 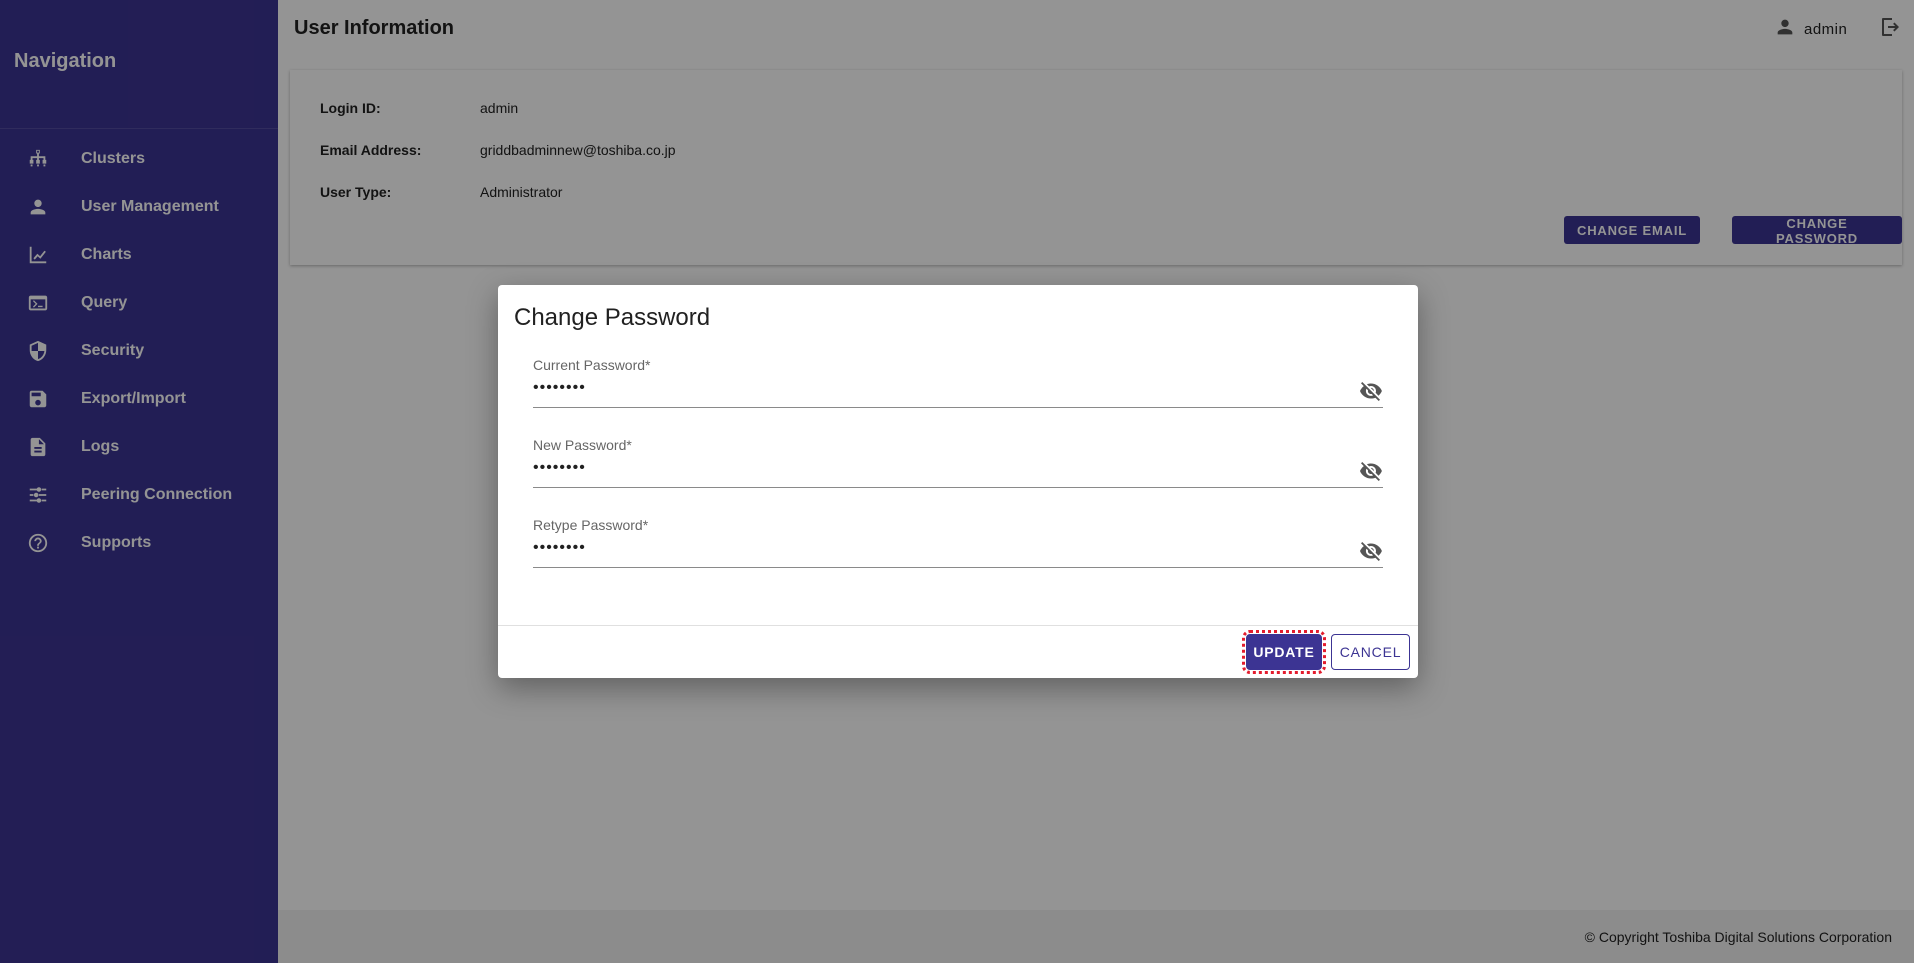 What do you see at coordinates (612, 317) in the screenshot?
I see `dialog-title: Change Password` at bounding box center [612, 317].